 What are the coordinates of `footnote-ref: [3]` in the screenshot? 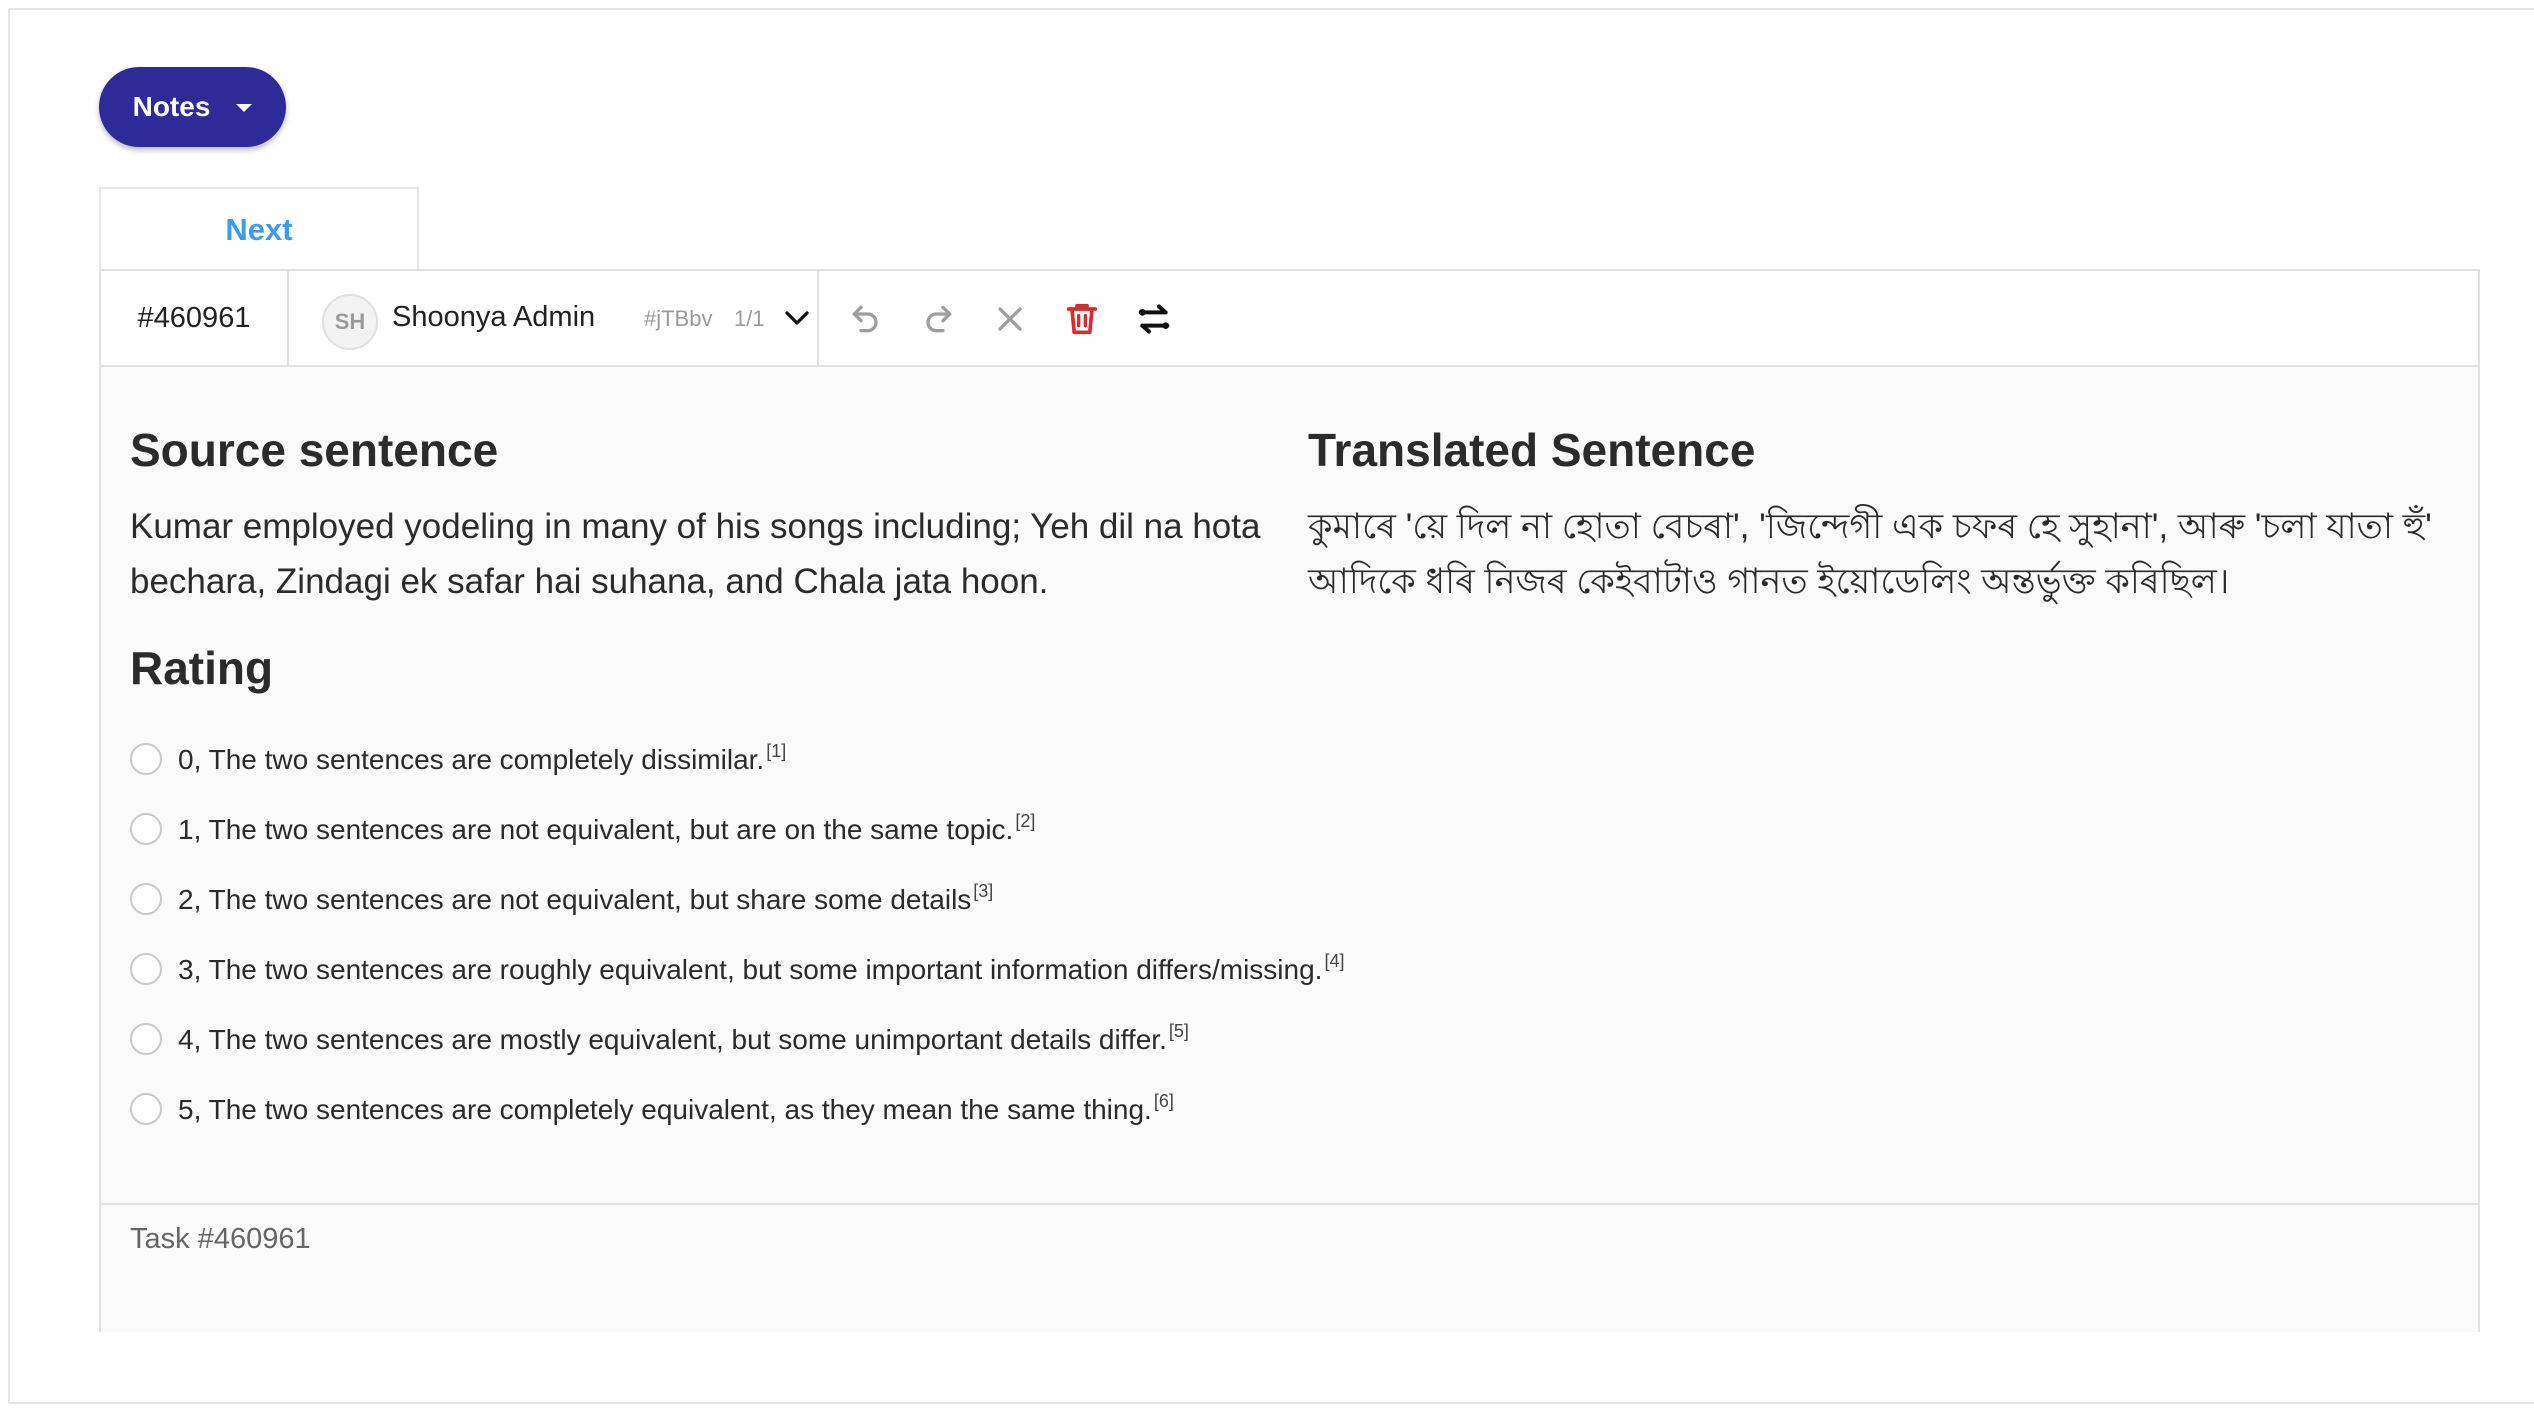 It's located at (983, 891).